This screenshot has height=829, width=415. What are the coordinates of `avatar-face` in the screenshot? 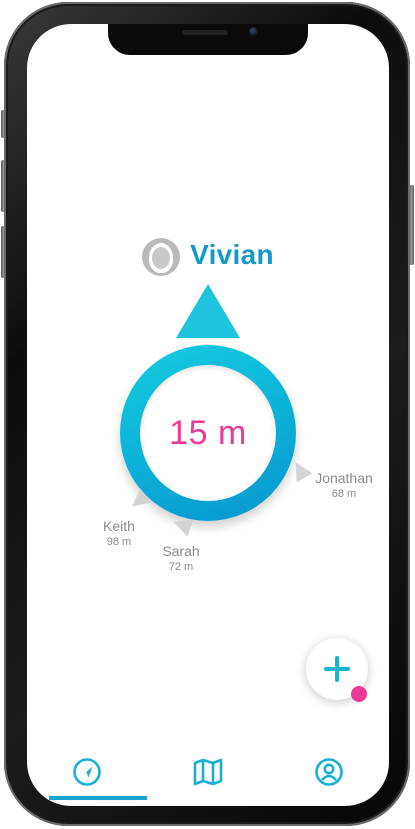 It's located at (161, 258).